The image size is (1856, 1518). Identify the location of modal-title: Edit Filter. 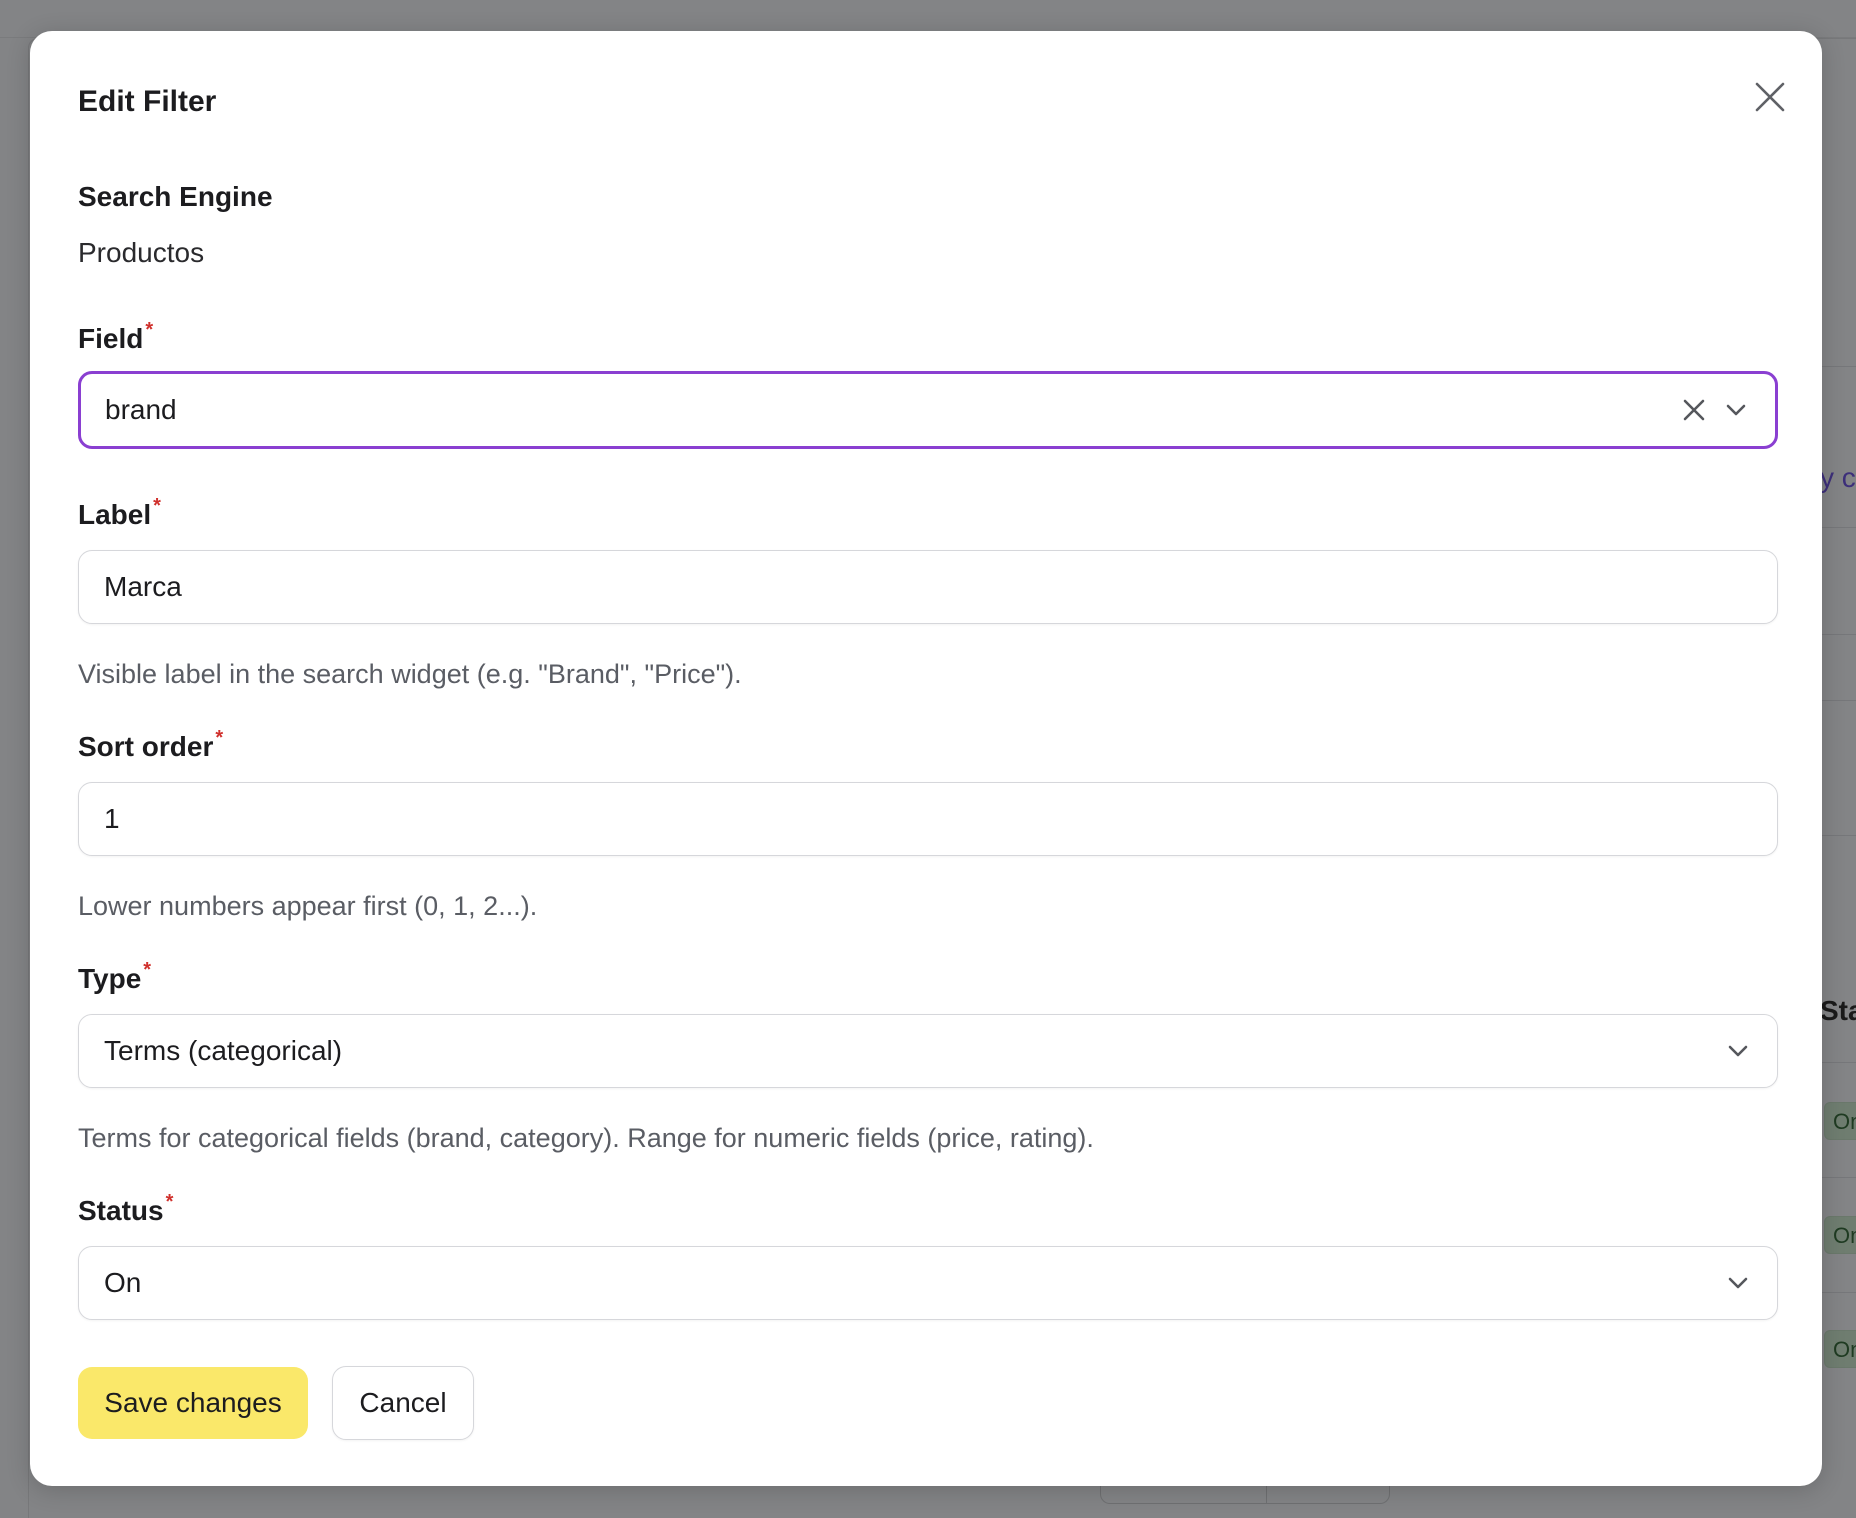
(147, 101).